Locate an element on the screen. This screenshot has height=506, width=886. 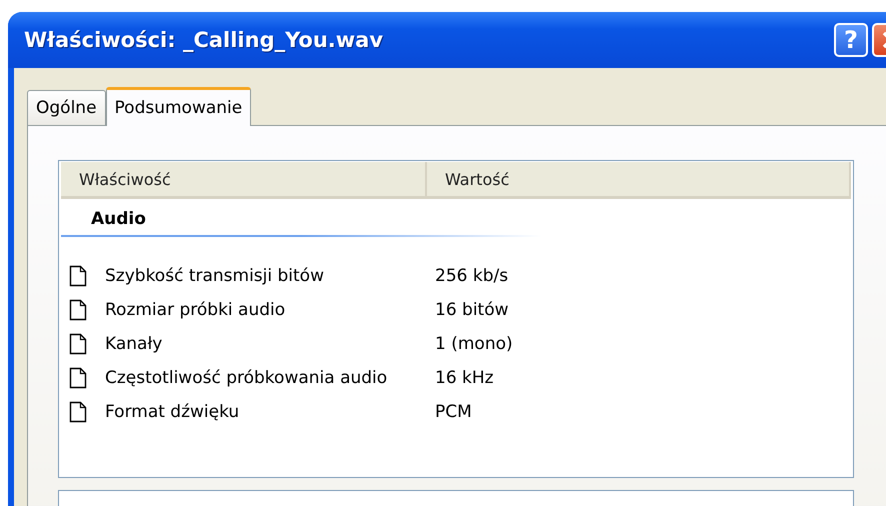
window-title: Właściwości: _Calling_You.wav is located at coordinates (204, 40).